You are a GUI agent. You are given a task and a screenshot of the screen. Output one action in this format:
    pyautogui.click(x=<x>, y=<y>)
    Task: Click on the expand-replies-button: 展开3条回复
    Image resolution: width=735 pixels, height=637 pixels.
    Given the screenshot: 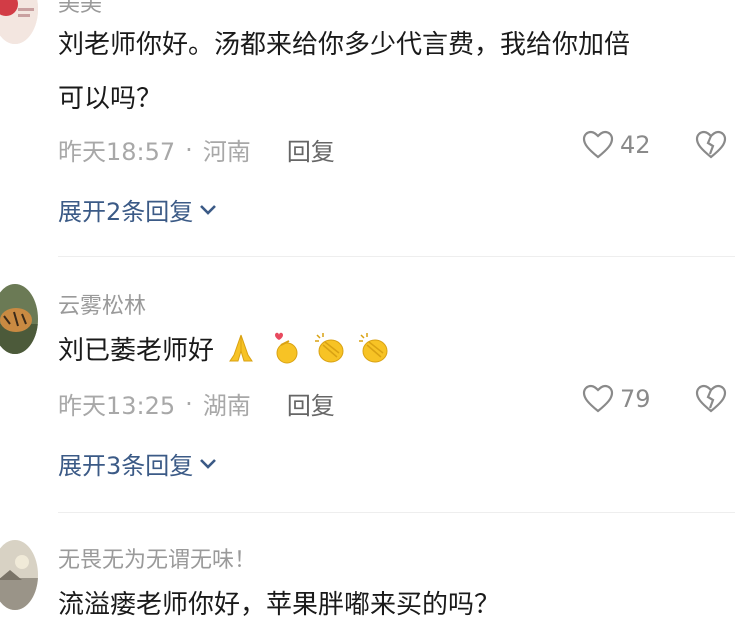 What is the action you would take?
    pyautogui.click(x=137, y=463)
    